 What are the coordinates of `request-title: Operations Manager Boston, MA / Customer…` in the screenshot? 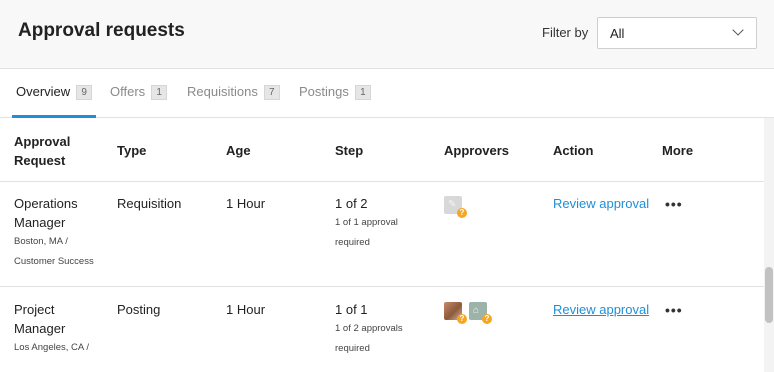 It's located at (54, 233).